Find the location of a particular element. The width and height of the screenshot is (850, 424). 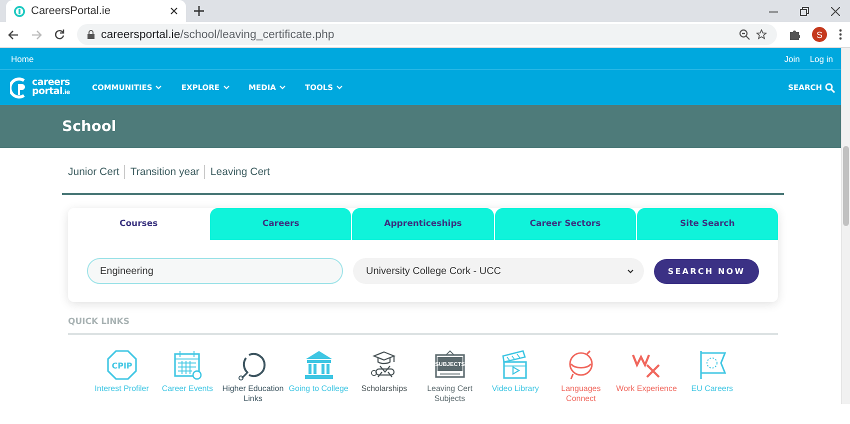

badge-icon: CPIP is located at coordinates (121, 365).